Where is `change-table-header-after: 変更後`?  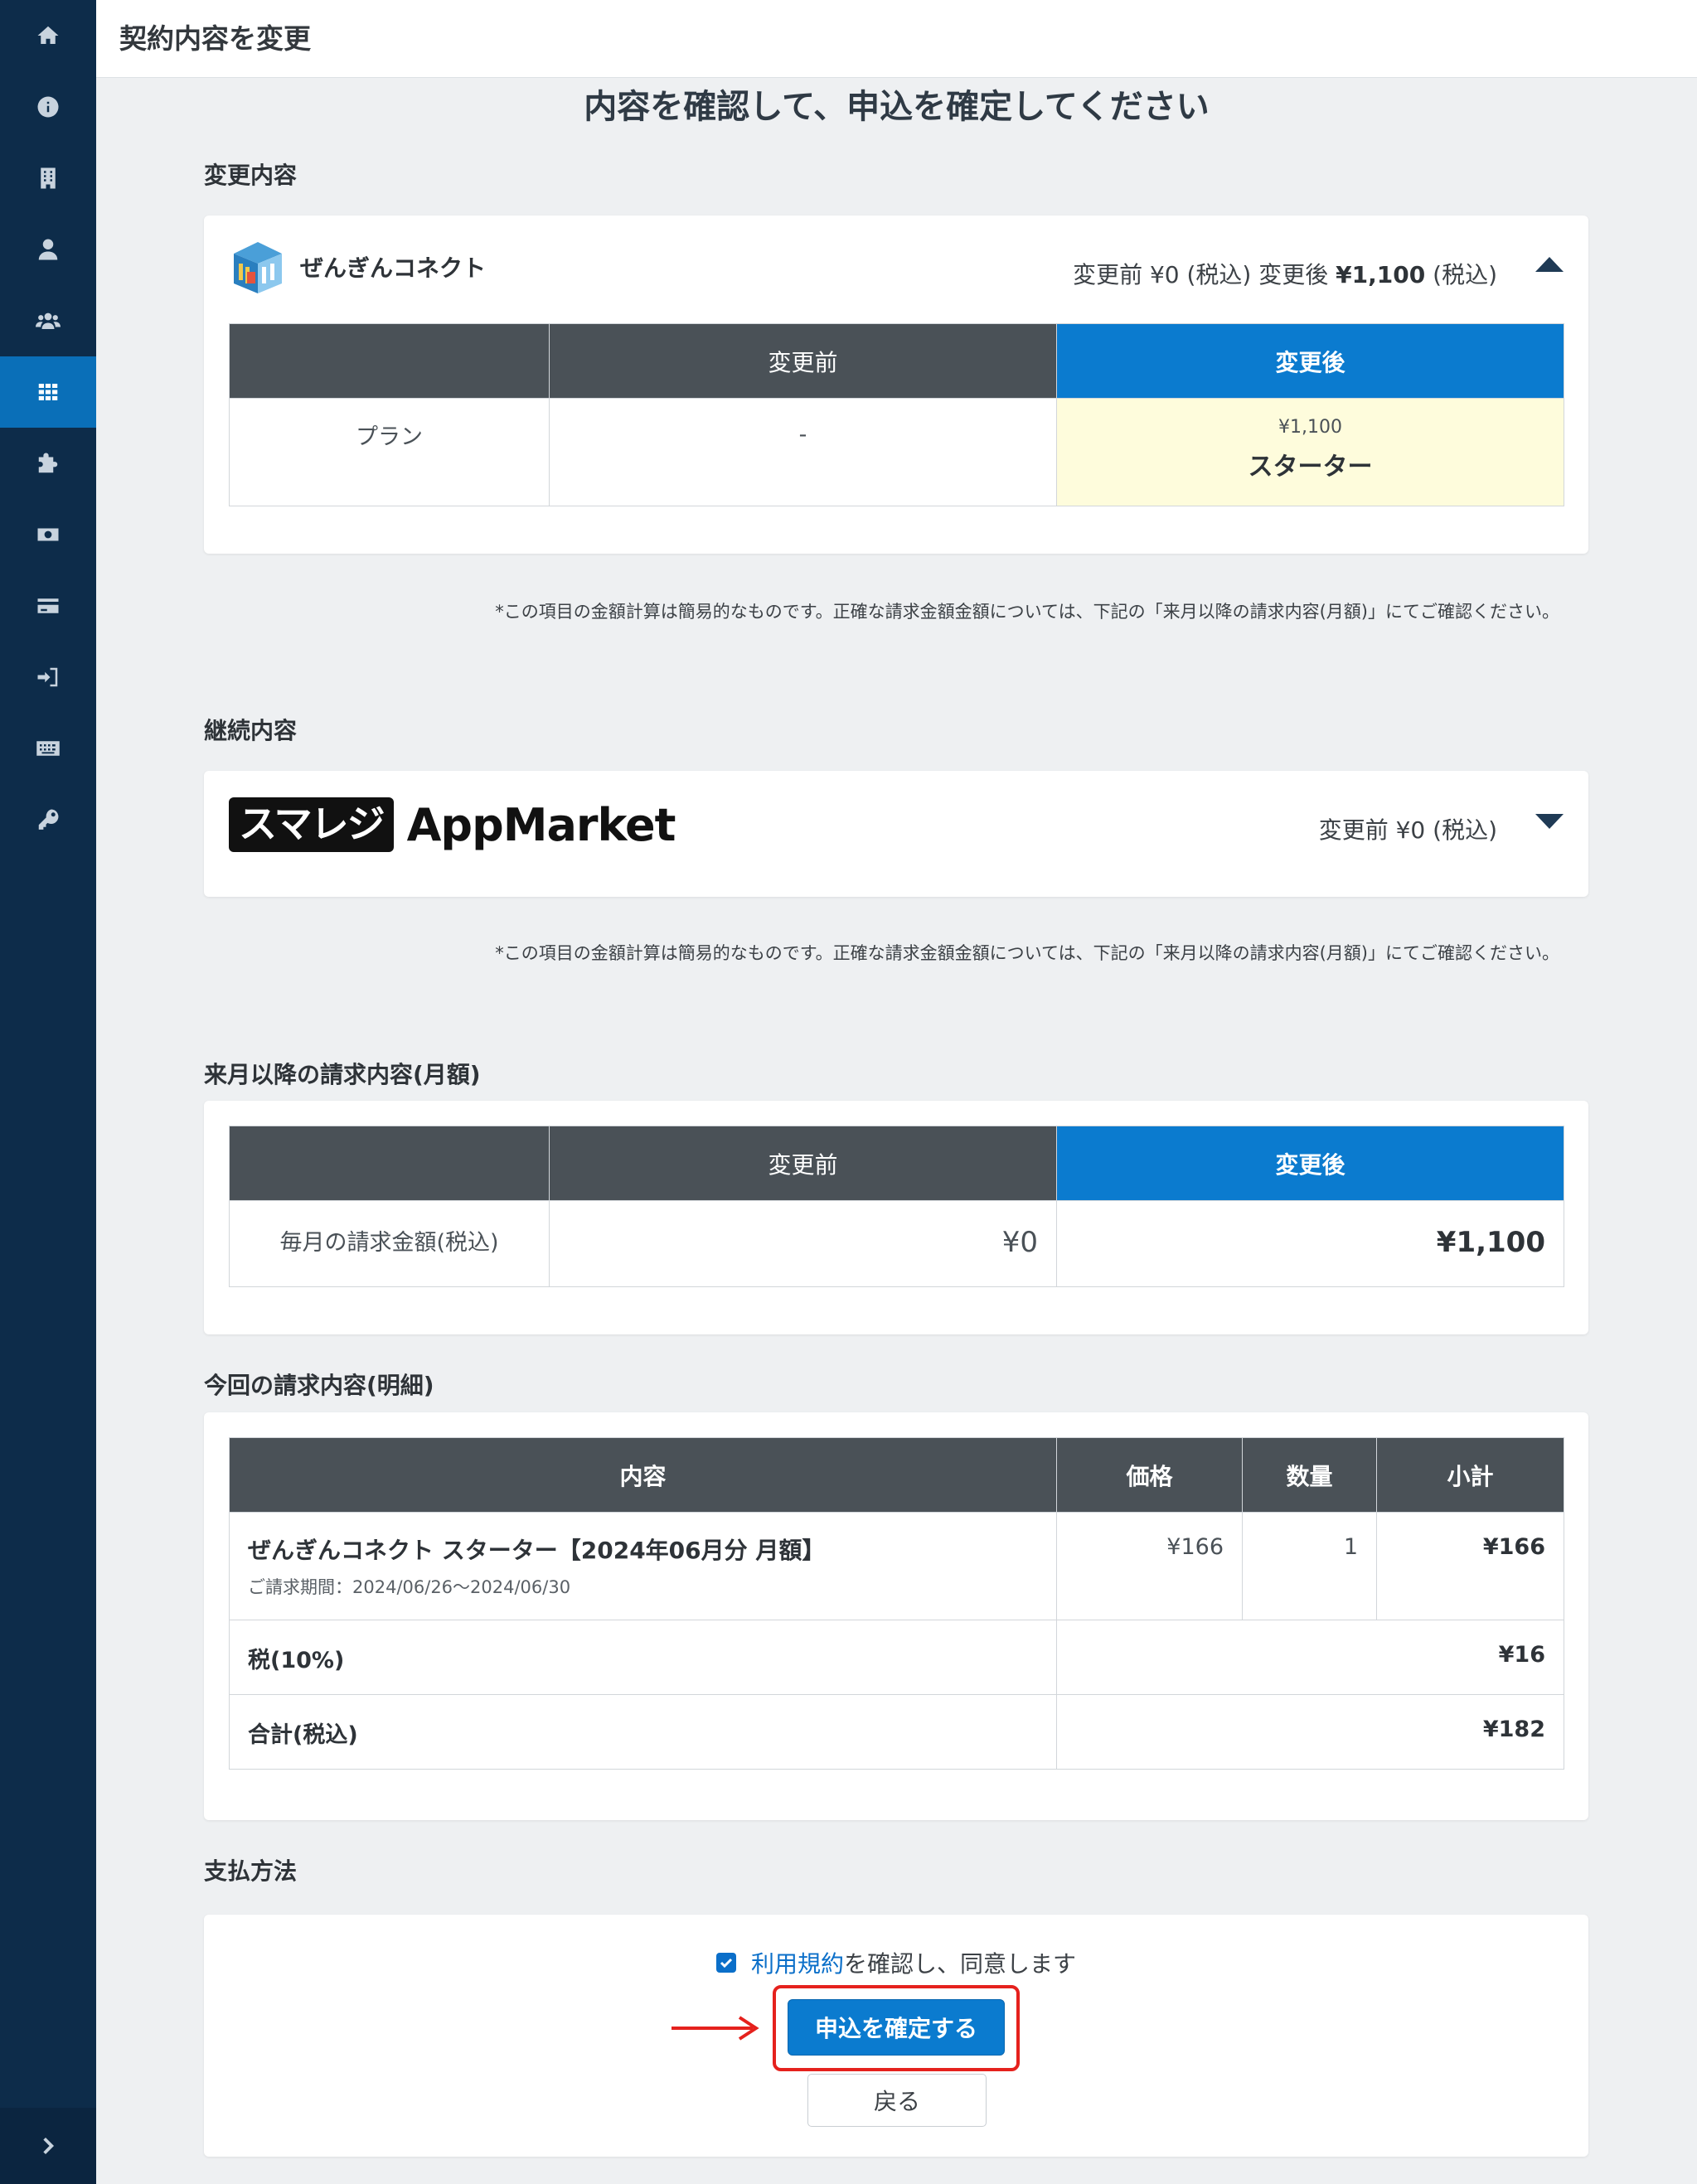
change-table-header-after: 変更後 is located at coordinates (1310, 361).